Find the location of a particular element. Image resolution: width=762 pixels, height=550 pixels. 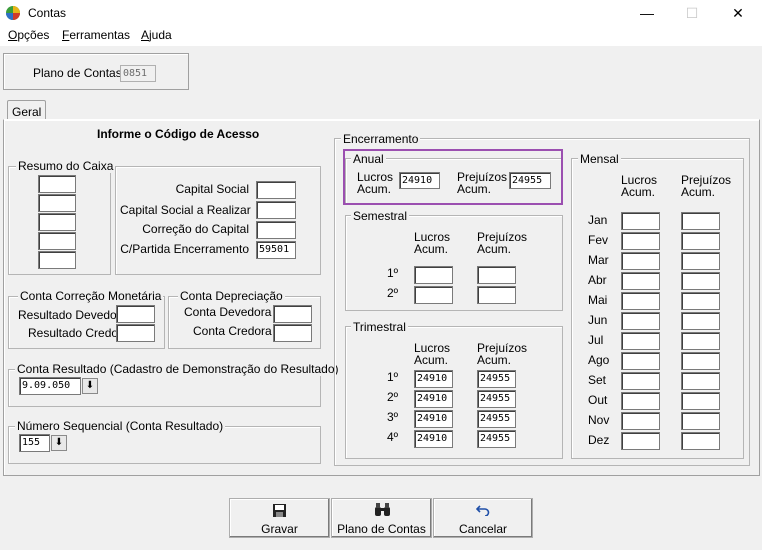

trimestral-row-label: 4º is located at coordinates (393, 437).